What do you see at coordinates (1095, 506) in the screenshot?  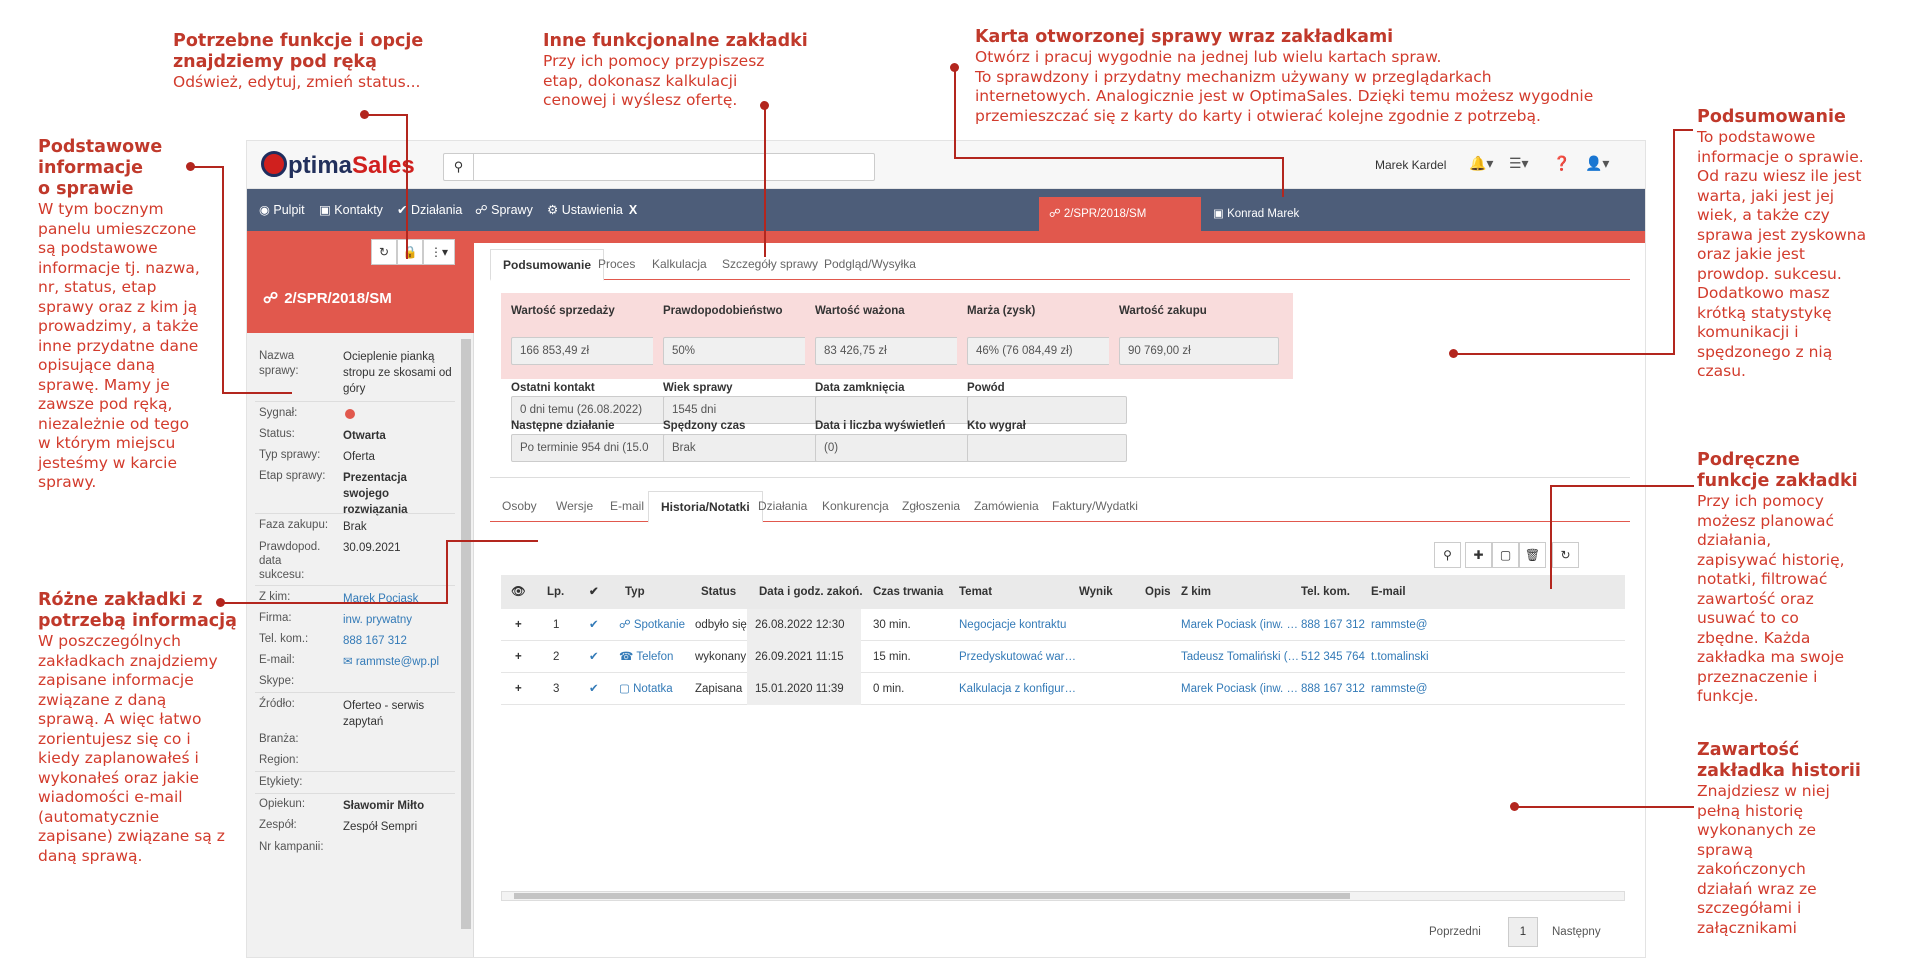 I see `tab-faktury: Faktury/Wydatki` at bounding box center [1095, 506].